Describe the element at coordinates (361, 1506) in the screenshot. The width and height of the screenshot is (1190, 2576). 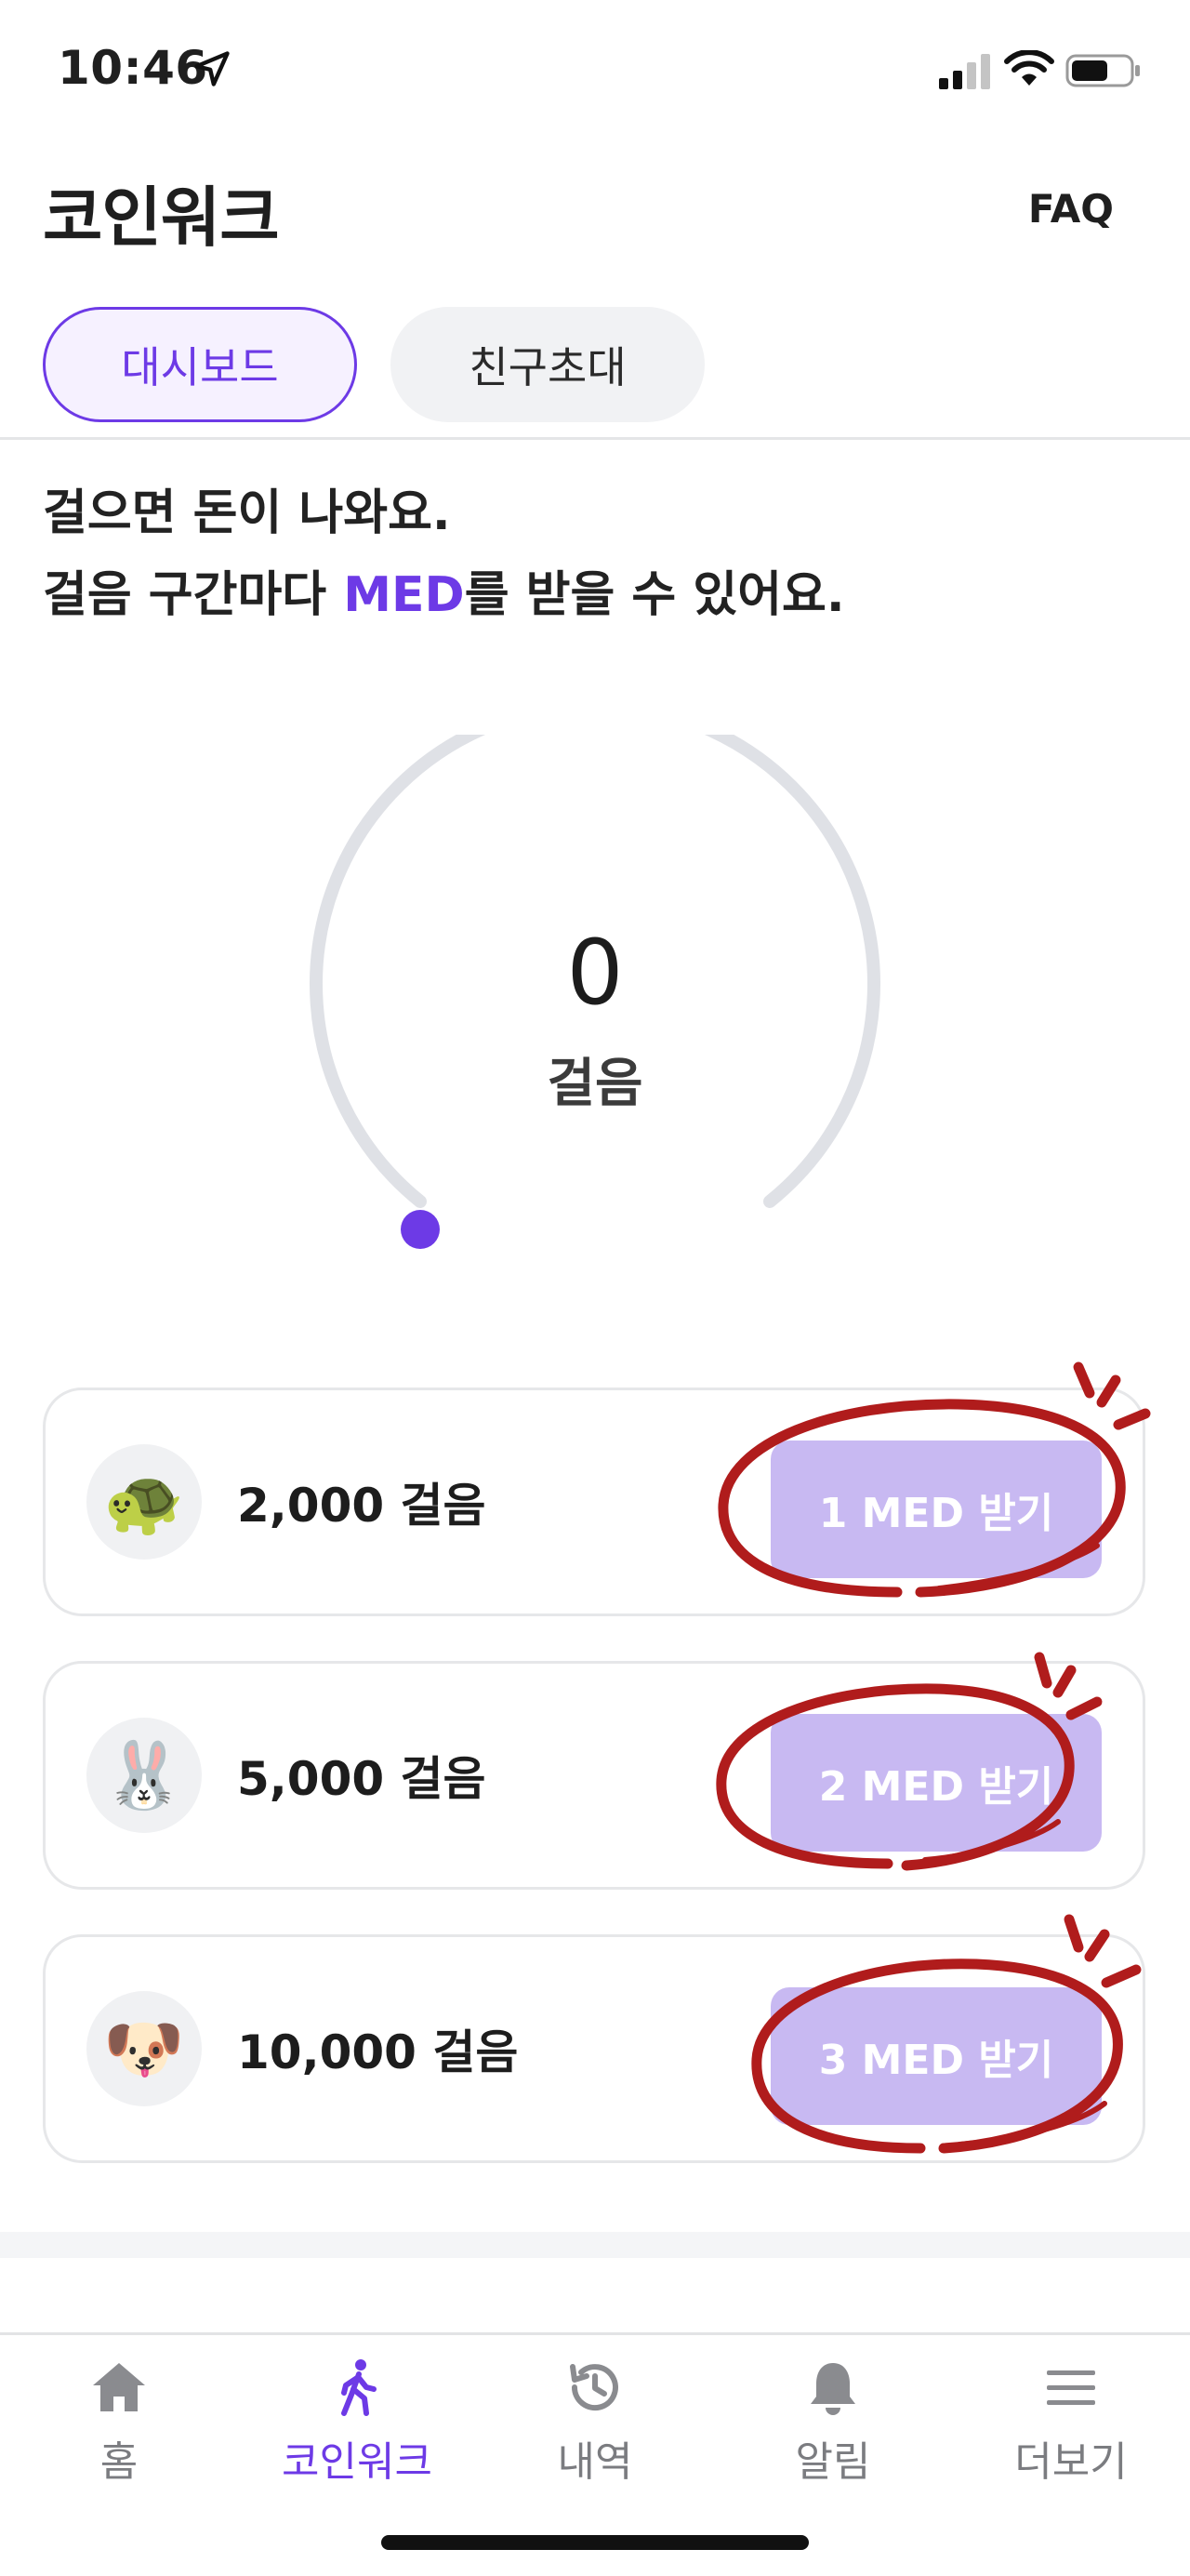
I see `reward-steps-label: 2,000 걸음` at that location.